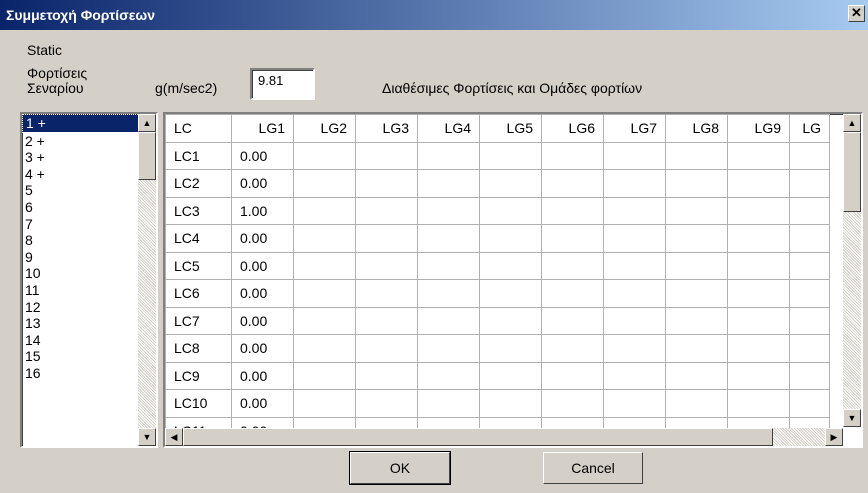 This screenshot has height=493, width=868. What do you see at coordinates (198, 320) in the screenshot?
I see `table-cell: LC7` at bounding box center [198, 320].